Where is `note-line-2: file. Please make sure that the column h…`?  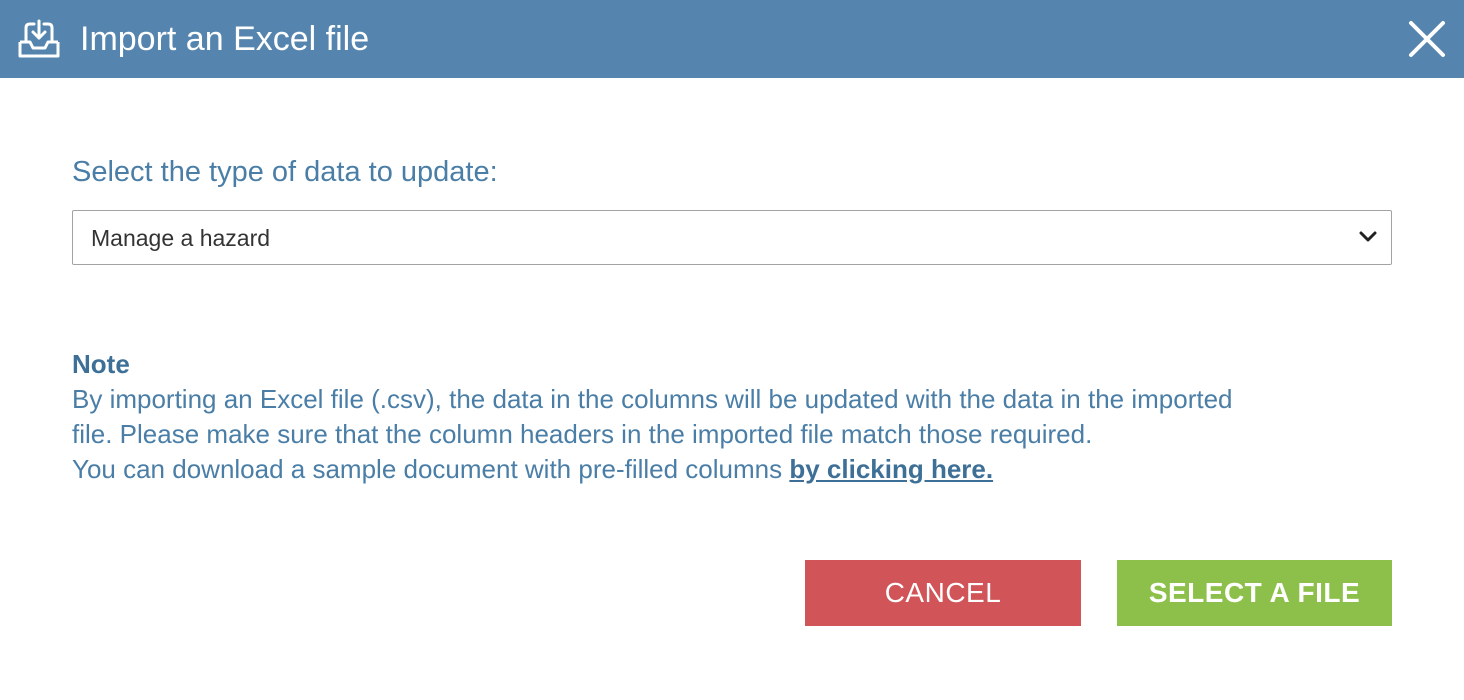
note-line-2: file. Please make sure that the column h… is located at coordinates (582, 434).